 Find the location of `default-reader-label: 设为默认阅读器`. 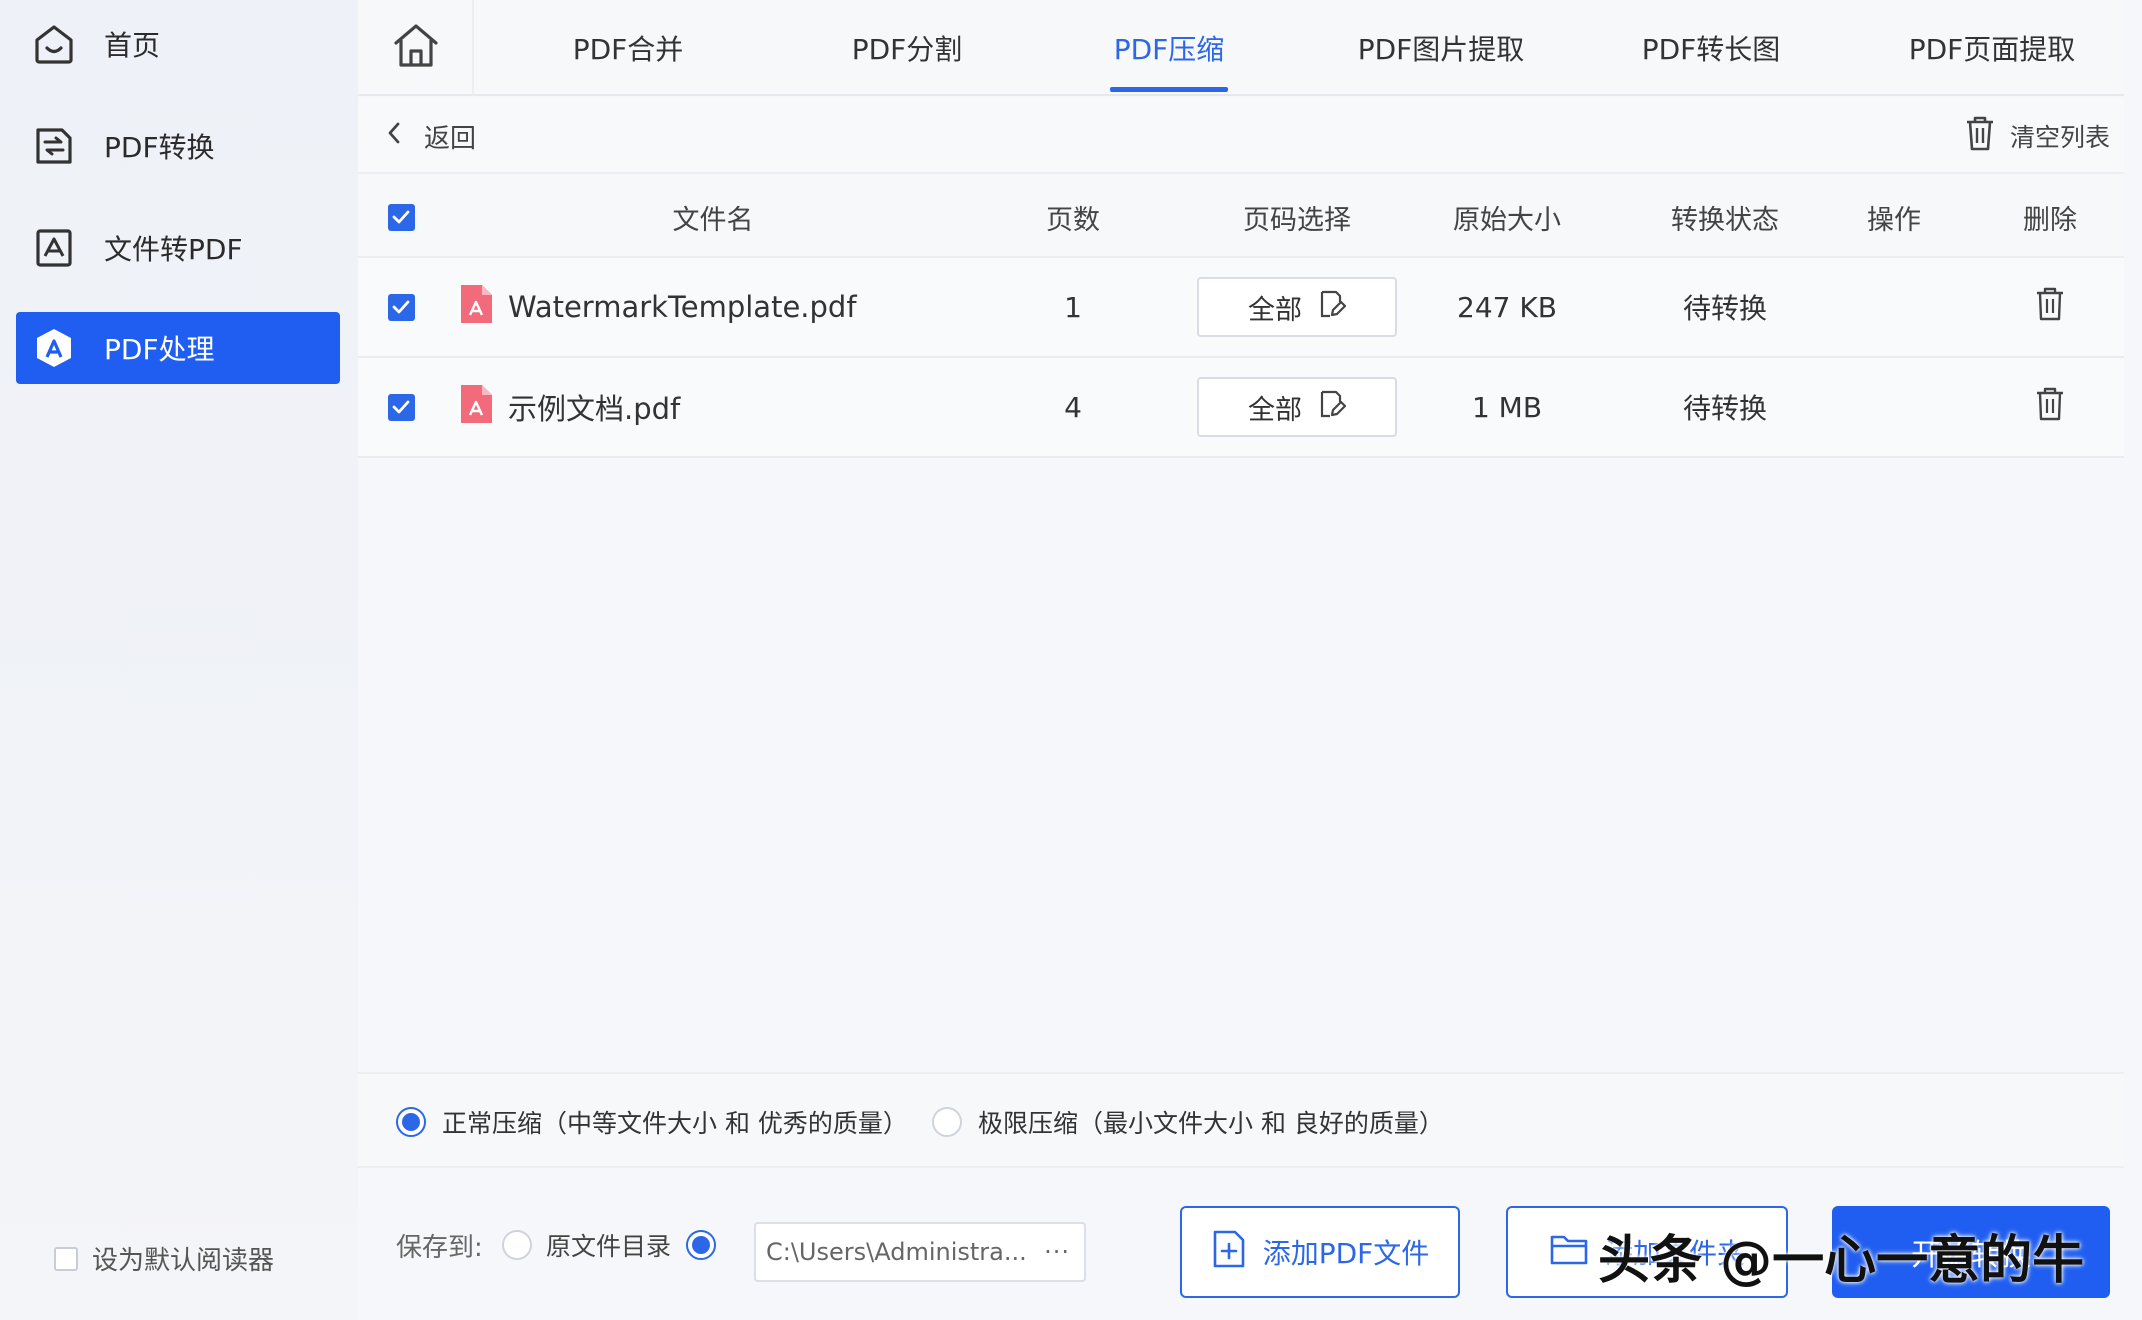

default-reader-label: 设为默认阅读器 is located at coordinates (183, 1261).